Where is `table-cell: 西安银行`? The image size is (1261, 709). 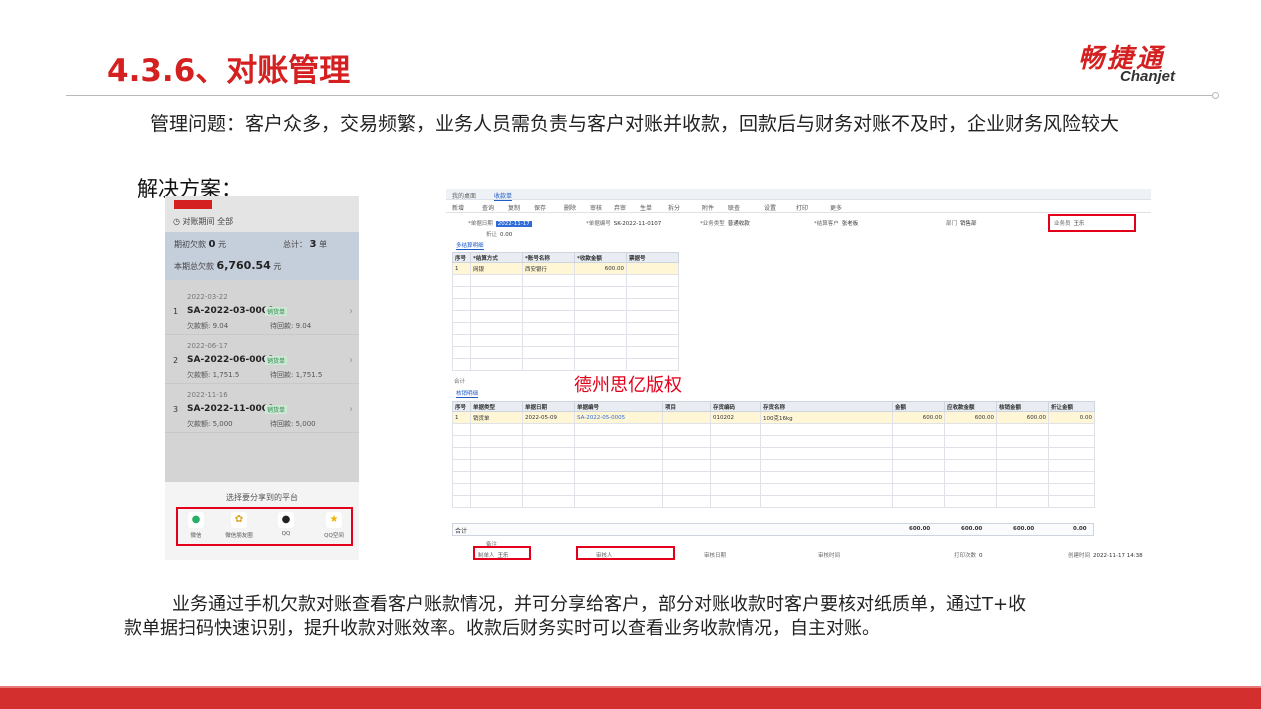
table-cell: 西安银行 is located at coordinates (548, 268).